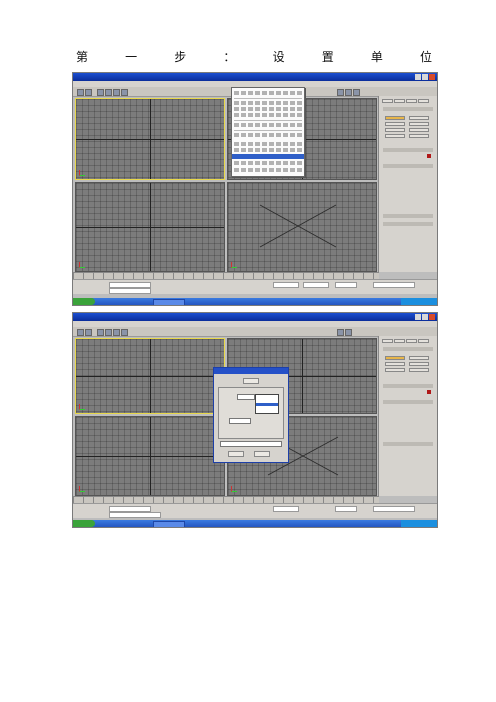  Describe the element at coordinates (267, 404) in the screenshot. I see `unit-option-selected` at that location.